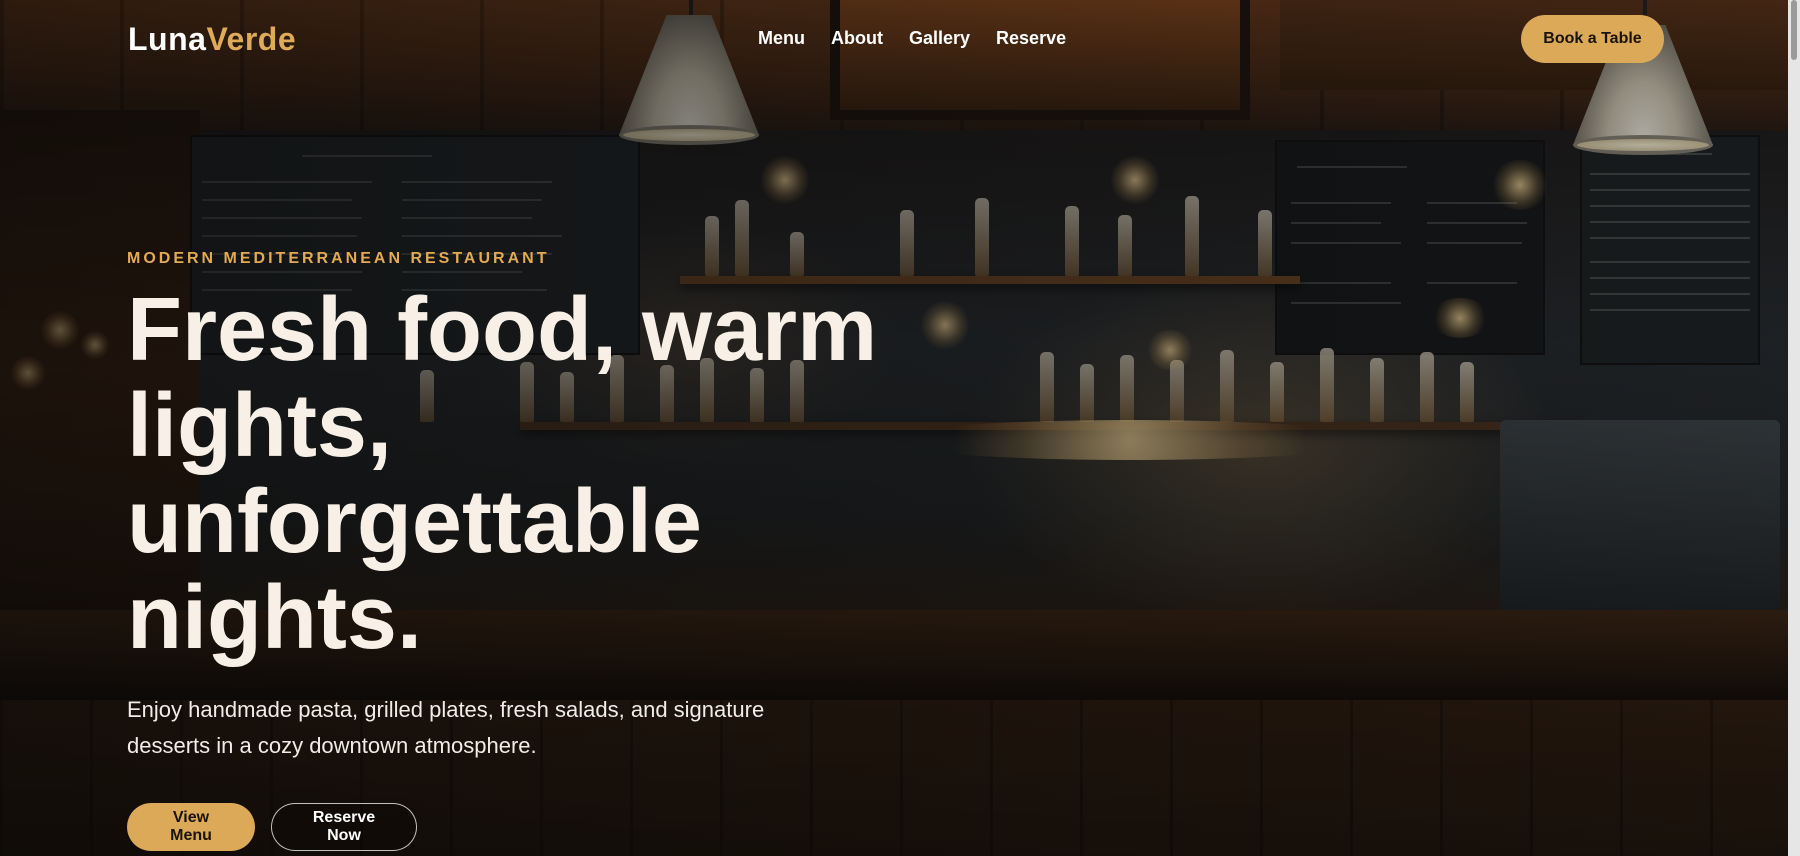 The height and width of the screenshot is (856, 1800). Describe the element at coordinates (781, 38) in the screenshot. I see `nav-link-menu: Menu` at that location.